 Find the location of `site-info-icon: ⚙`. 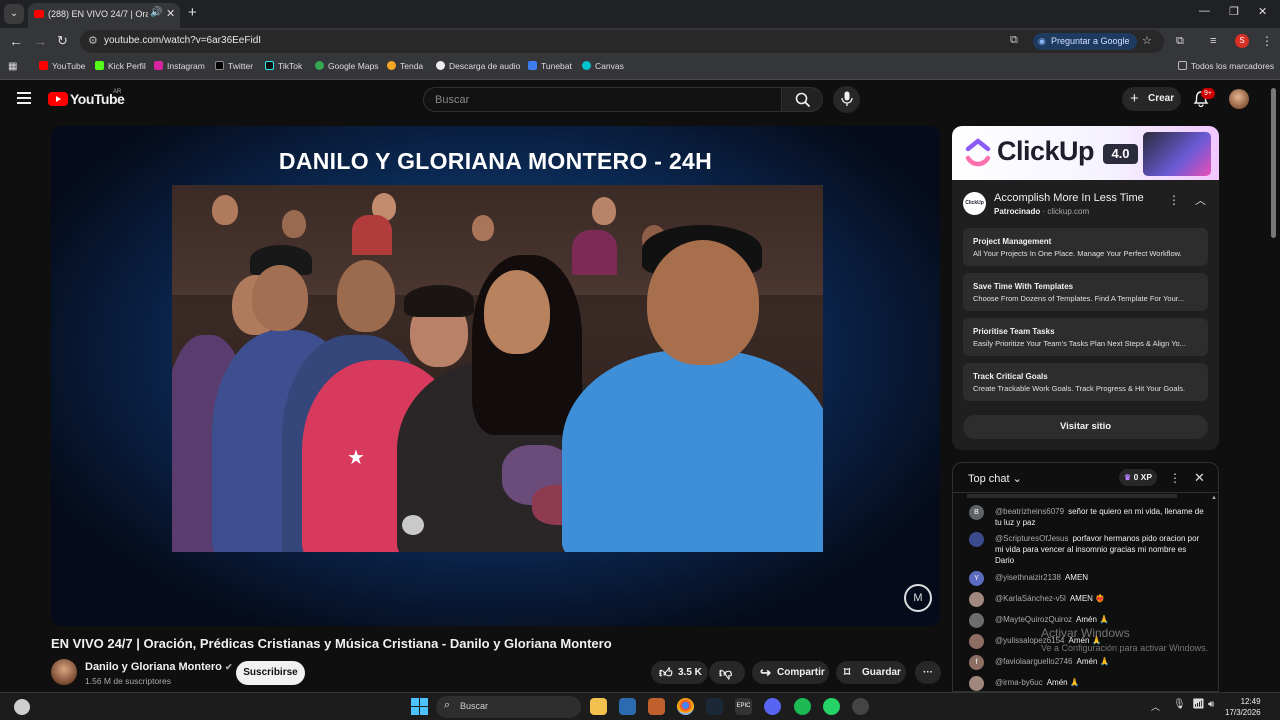

site-info-icon: ⚙ is located at coordinates (93, 40).